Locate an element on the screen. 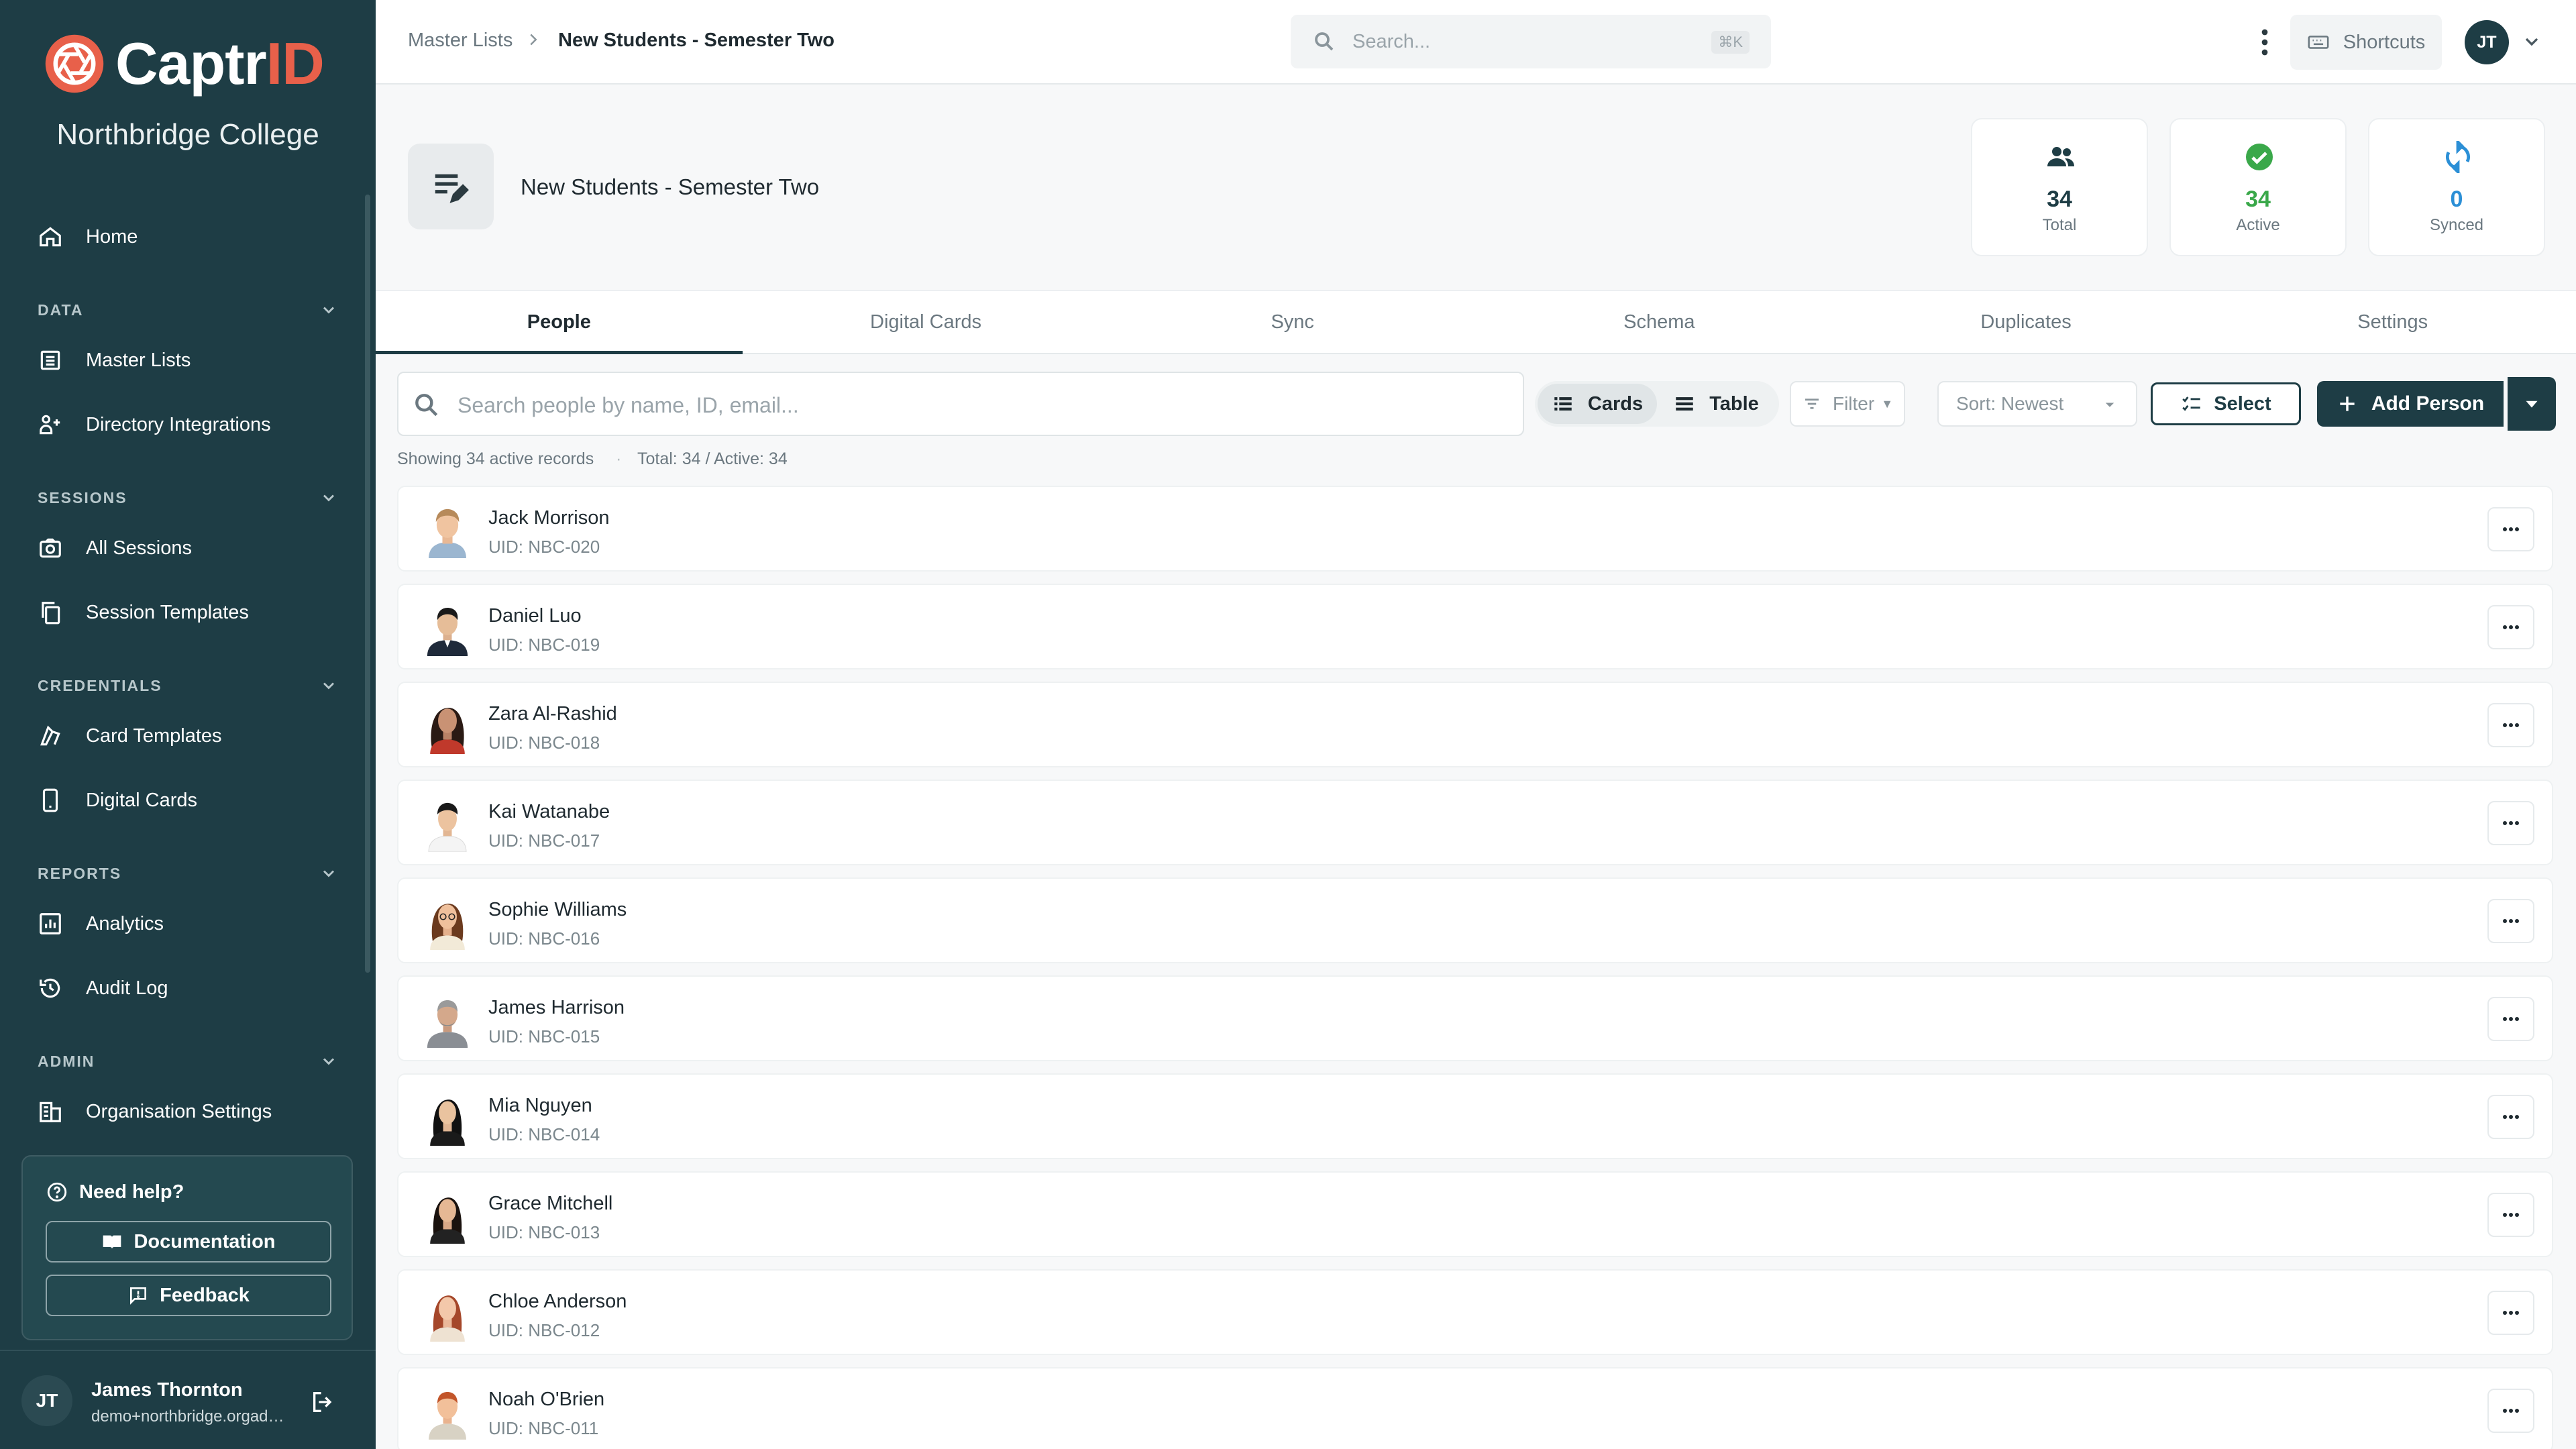 The width and height of the screenshot is (2576, 1449). sidebar-item-home: Home is located at coordinates (88, 236).